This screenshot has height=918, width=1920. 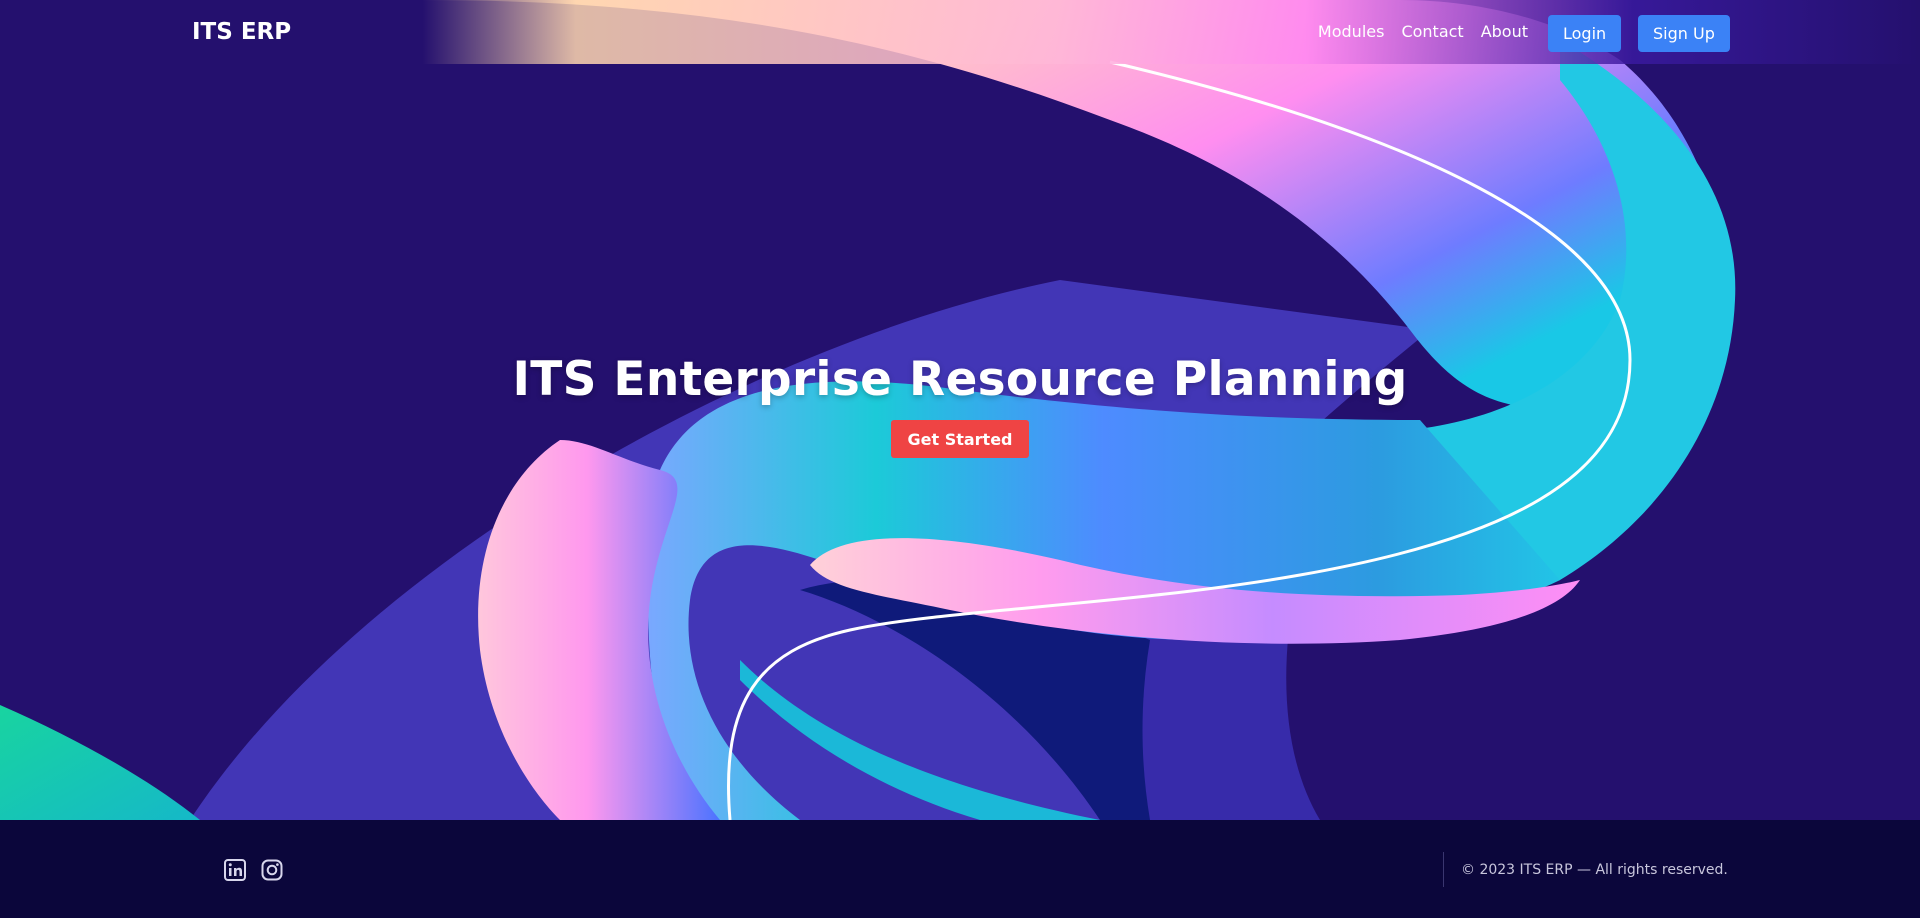 What do you see at coordinates (1585, 33) in the screenshot?
I see `login-button: Login` at bounding box center [1585, 33].